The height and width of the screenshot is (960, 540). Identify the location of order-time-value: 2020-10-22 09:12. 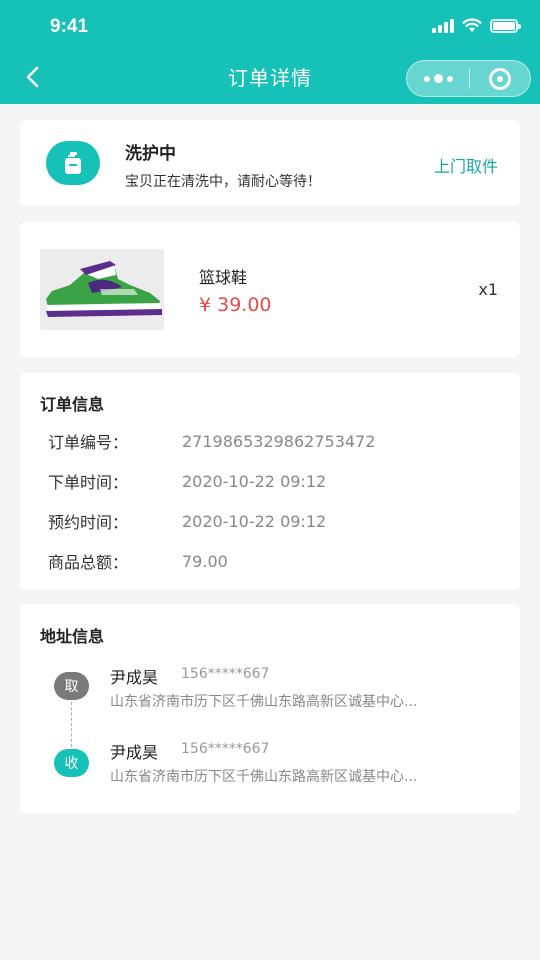
(254, 481).